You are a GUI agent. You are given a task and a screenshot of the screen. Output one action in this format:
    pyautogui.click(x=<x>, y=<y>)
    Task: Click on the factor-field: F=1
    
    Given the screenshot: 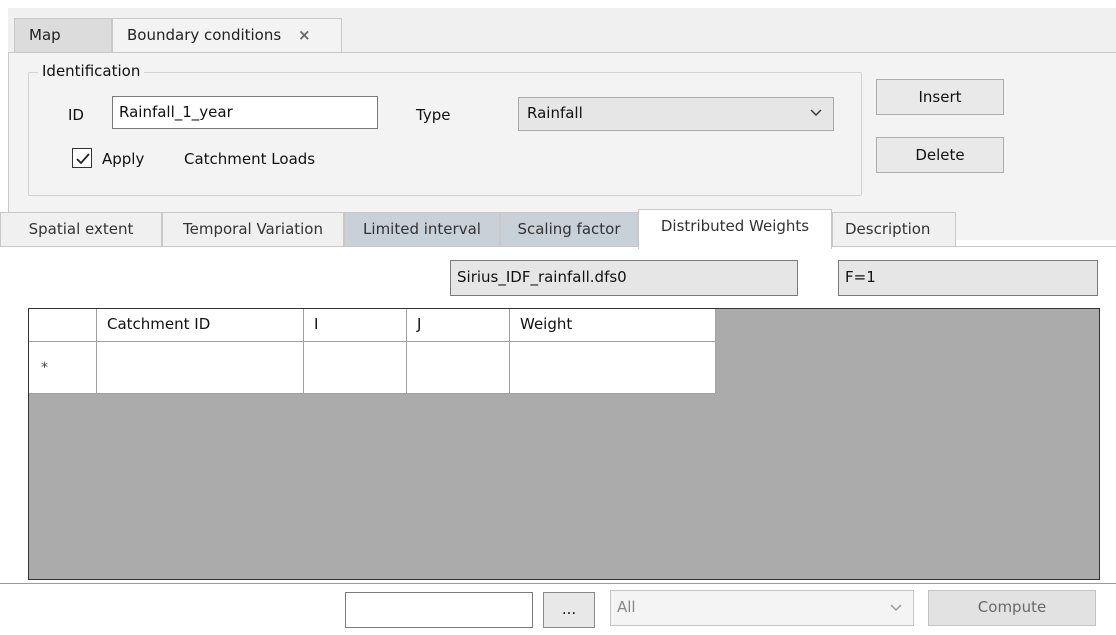 What is the action you would take?
    pyautogui.click(x=968, y=278)
    